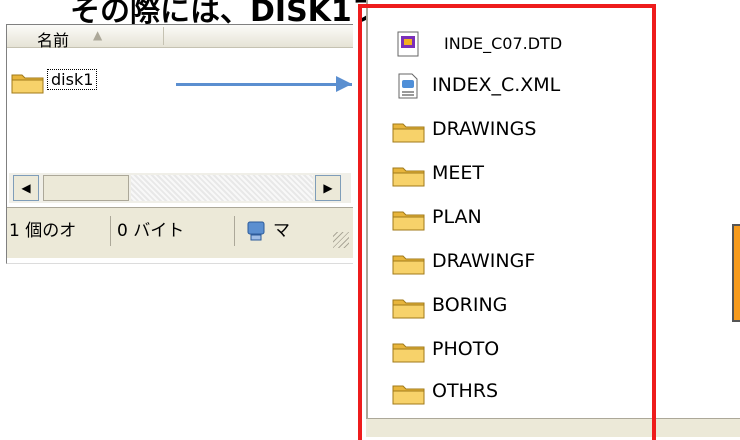  I want to click on status-location: マ, so click(287, 231).